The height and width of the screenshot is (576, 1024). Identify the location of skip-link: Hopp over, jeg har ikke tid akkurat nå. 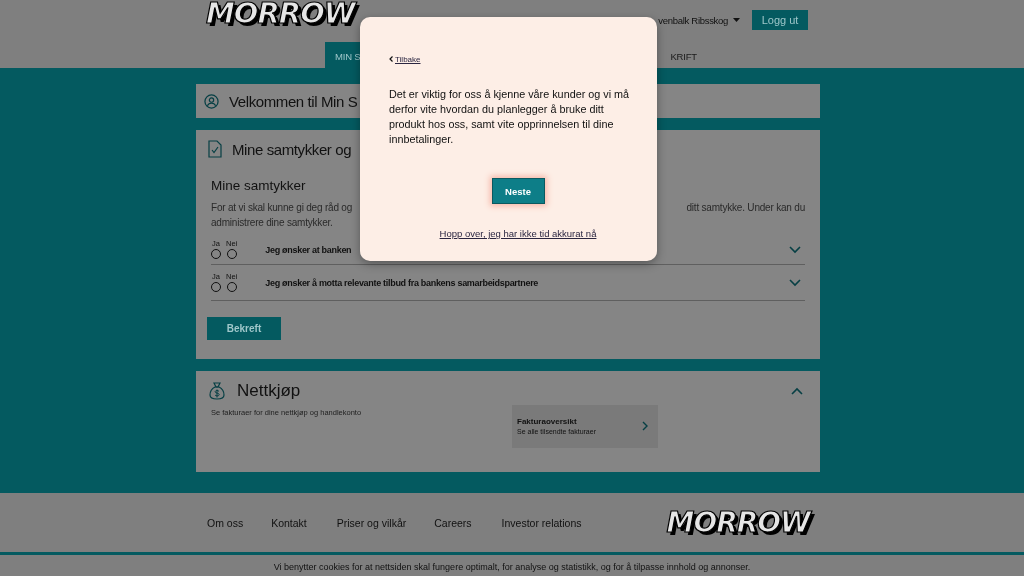
(518, 233).